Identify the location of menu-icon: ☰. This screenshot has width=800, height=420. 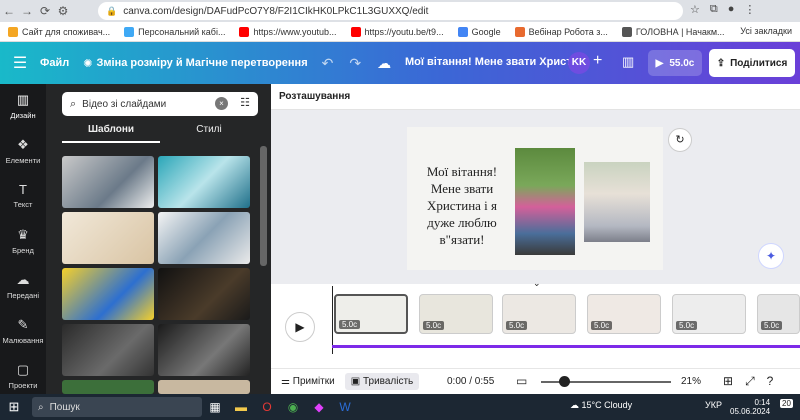
(20, 63).